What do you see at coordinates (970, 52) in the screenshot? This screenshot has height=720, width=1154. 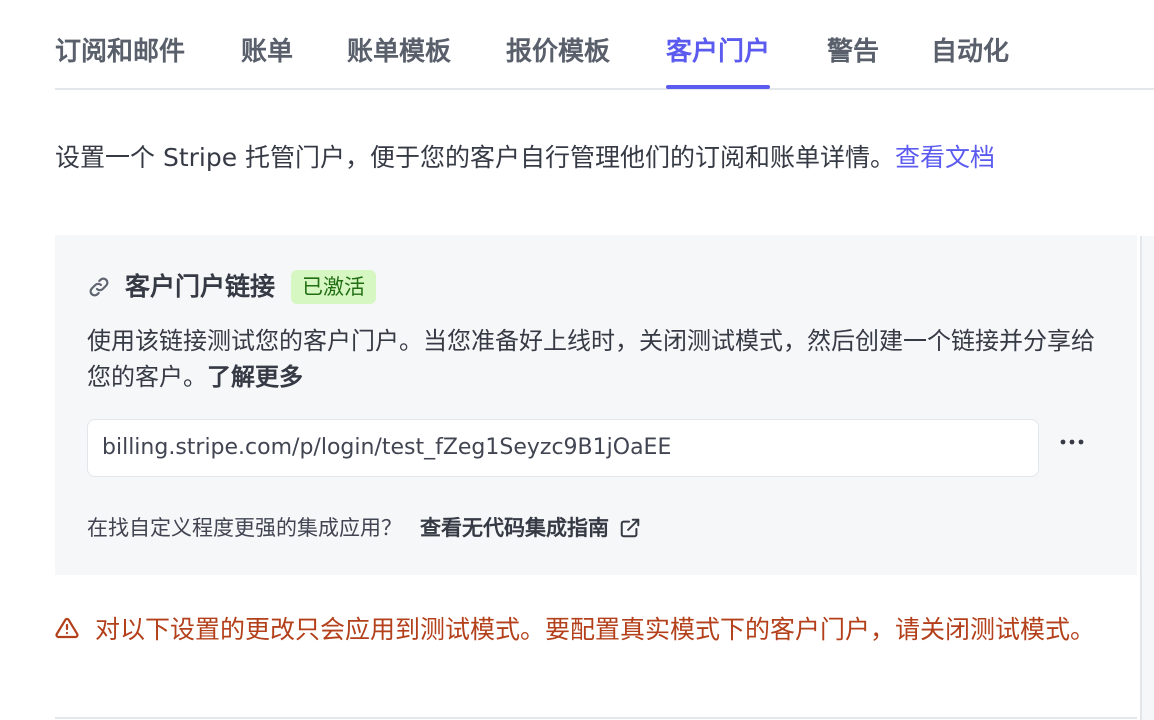 I see `tab-automations: 自动化` at bounding box center [970, 52].